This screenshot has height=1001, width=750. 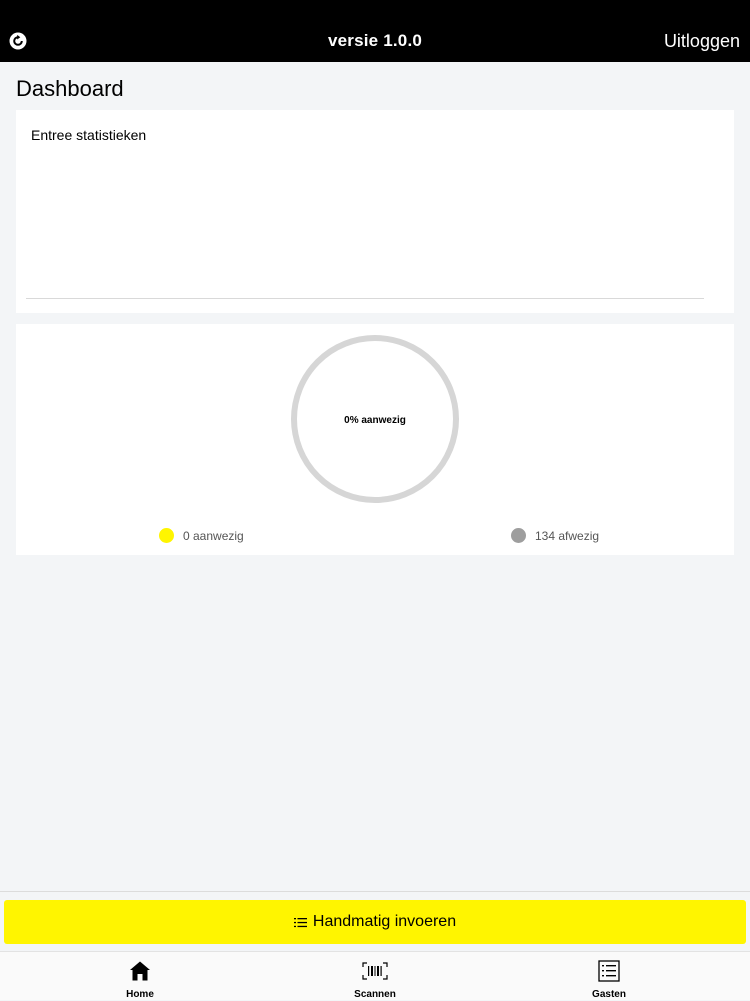 I want to click on tab-scan: Scannen, so click(x=375, y=976).